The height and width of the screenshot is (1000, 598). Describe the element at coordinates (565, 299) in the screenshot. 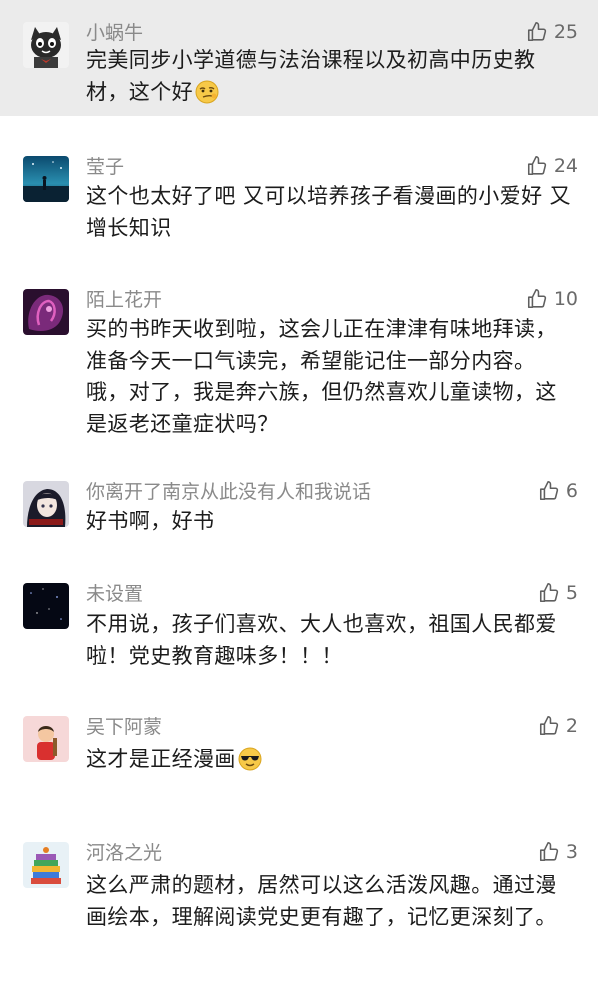

I see `like-count: 10` at that location.